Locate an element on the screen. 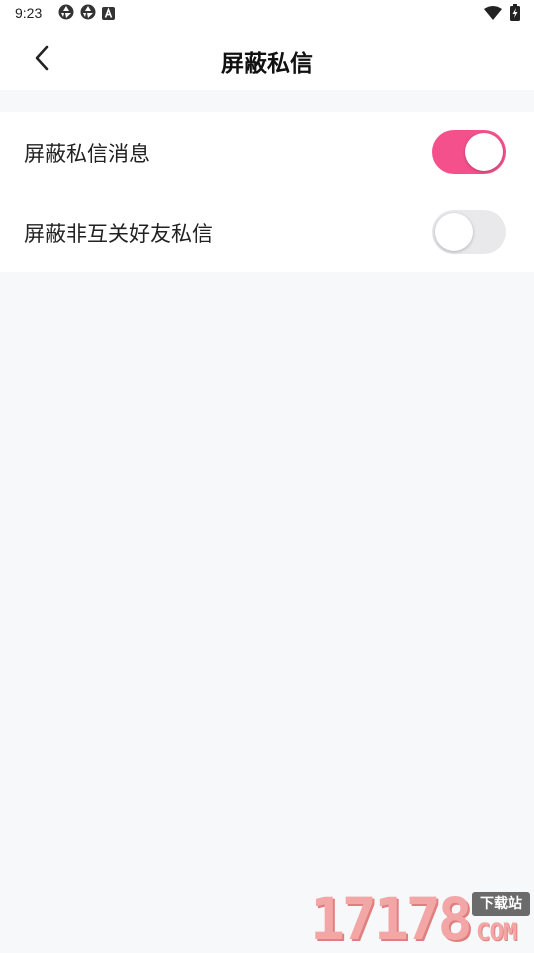 Image resolution: width=534 pixels, height=953 pixels. status-icons-right is located at coordinates (502, 14).